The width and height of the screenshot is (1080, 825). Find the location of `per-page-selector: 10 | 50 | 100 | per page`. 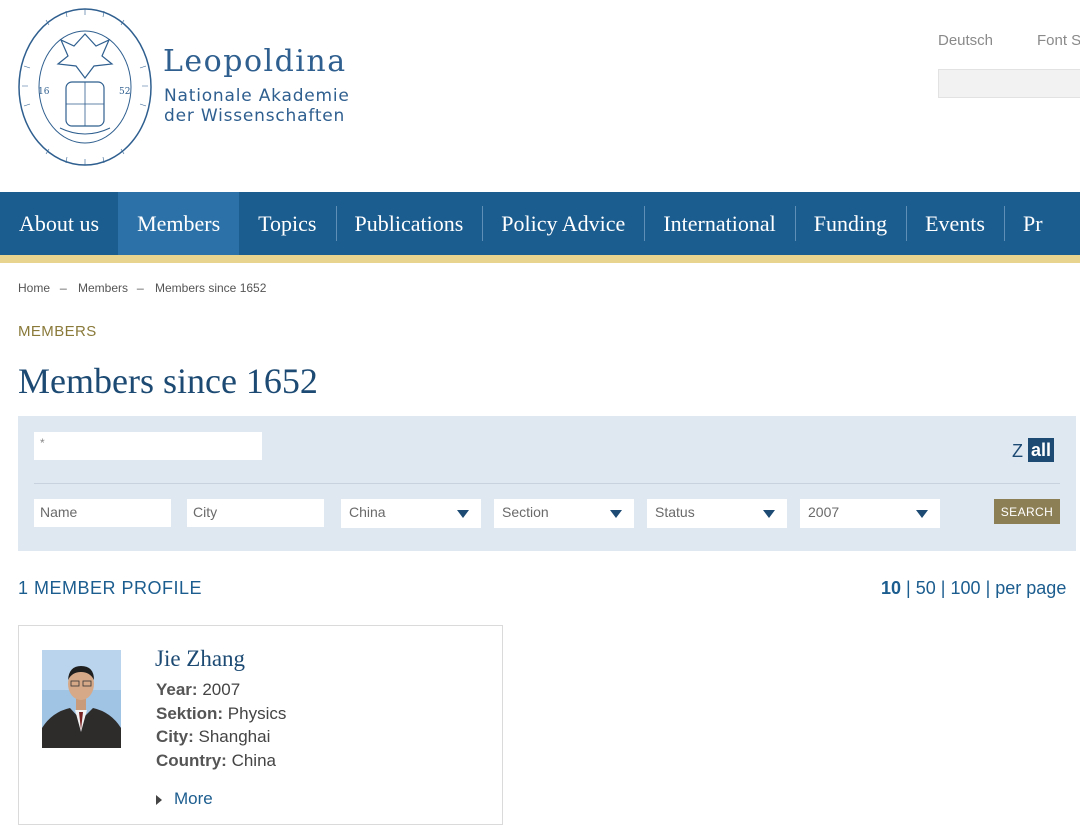

per-page-selector: 10 | 50 | 100 | per page is located at coordinates (973, 588).